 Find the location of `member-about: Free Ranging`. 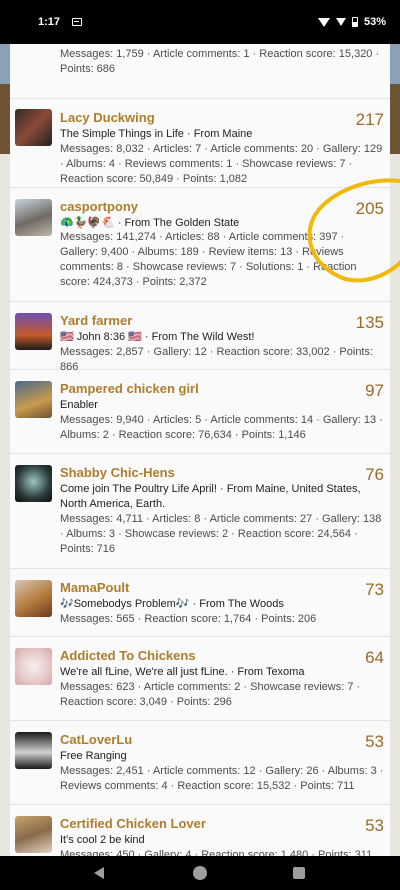

member-about: Free Ranging is located at coordinates (93, 756).